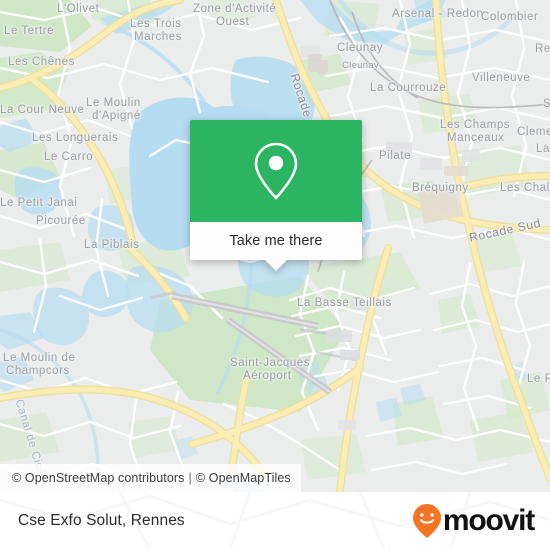 Image resolution: width=550 pixels, height=550 pixels. Describe the element at coordinates (276, 265) in the screenshot. I see `popup-pointer-tail` at that location.